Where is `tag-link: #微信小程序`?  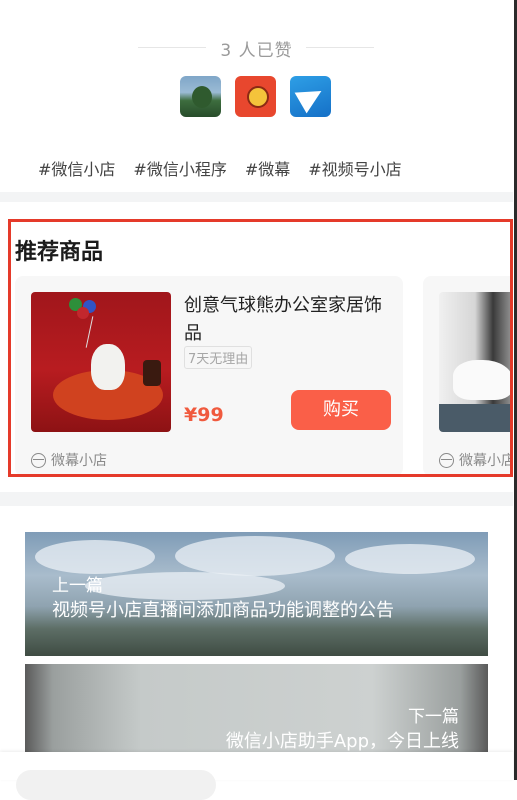 tag-link: #微信小程序 is located at coordinates (179, 168).